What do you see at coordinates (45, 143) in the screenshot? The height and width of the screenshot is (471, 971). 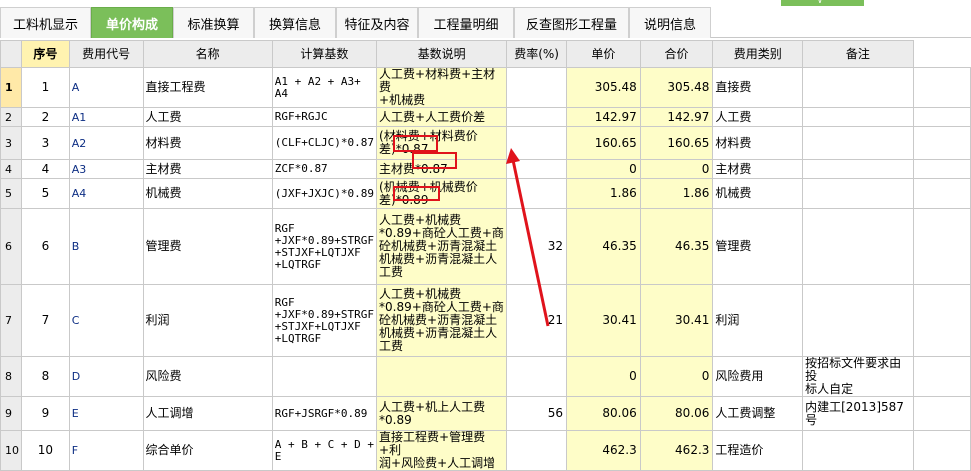 I see `seq-cell: 3` at bounding box center [45, 143].